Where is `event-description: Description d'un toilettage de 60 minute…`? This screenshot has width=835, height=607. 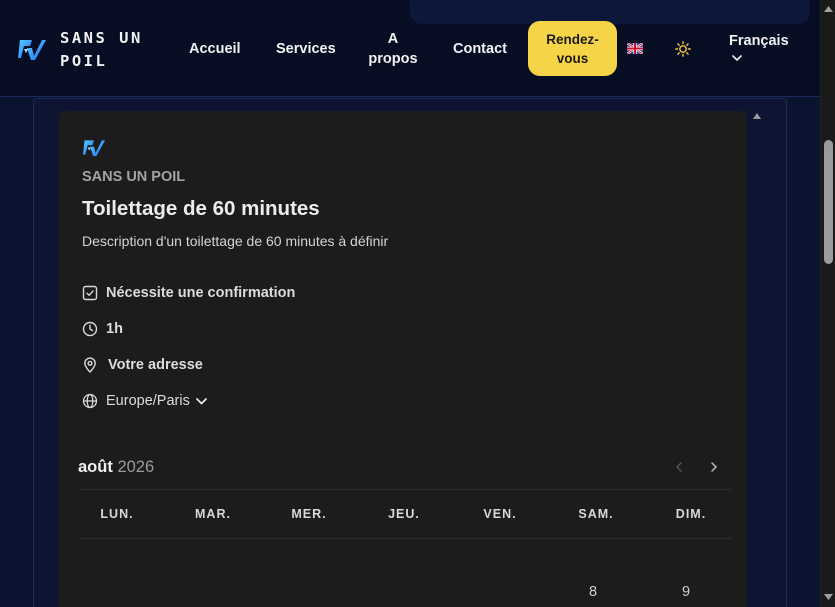
event-description: Description d'un toilettage de 60 minute… is located at coordinates (235, 241).